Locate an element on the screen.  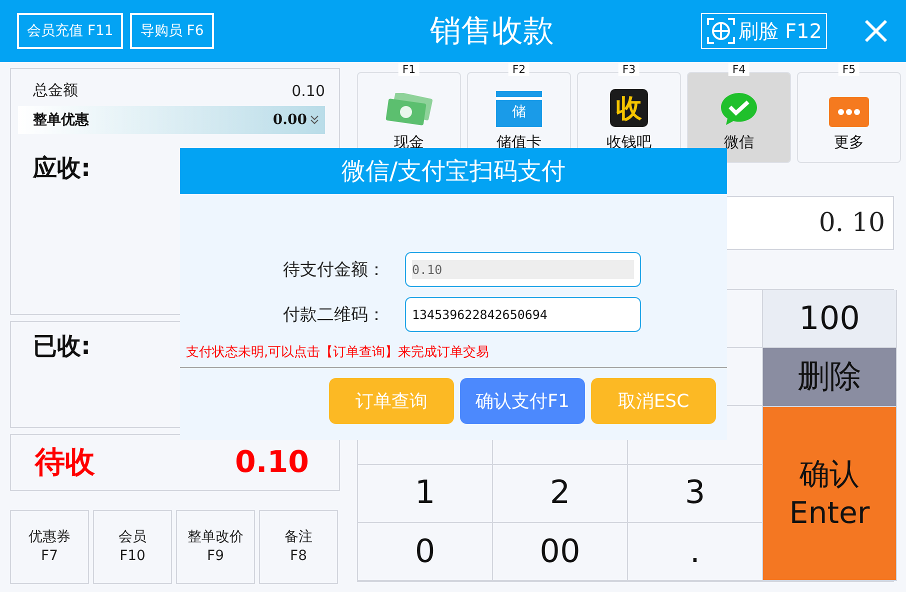
pending-value: 0.10 is located at coordinates (271, 462).